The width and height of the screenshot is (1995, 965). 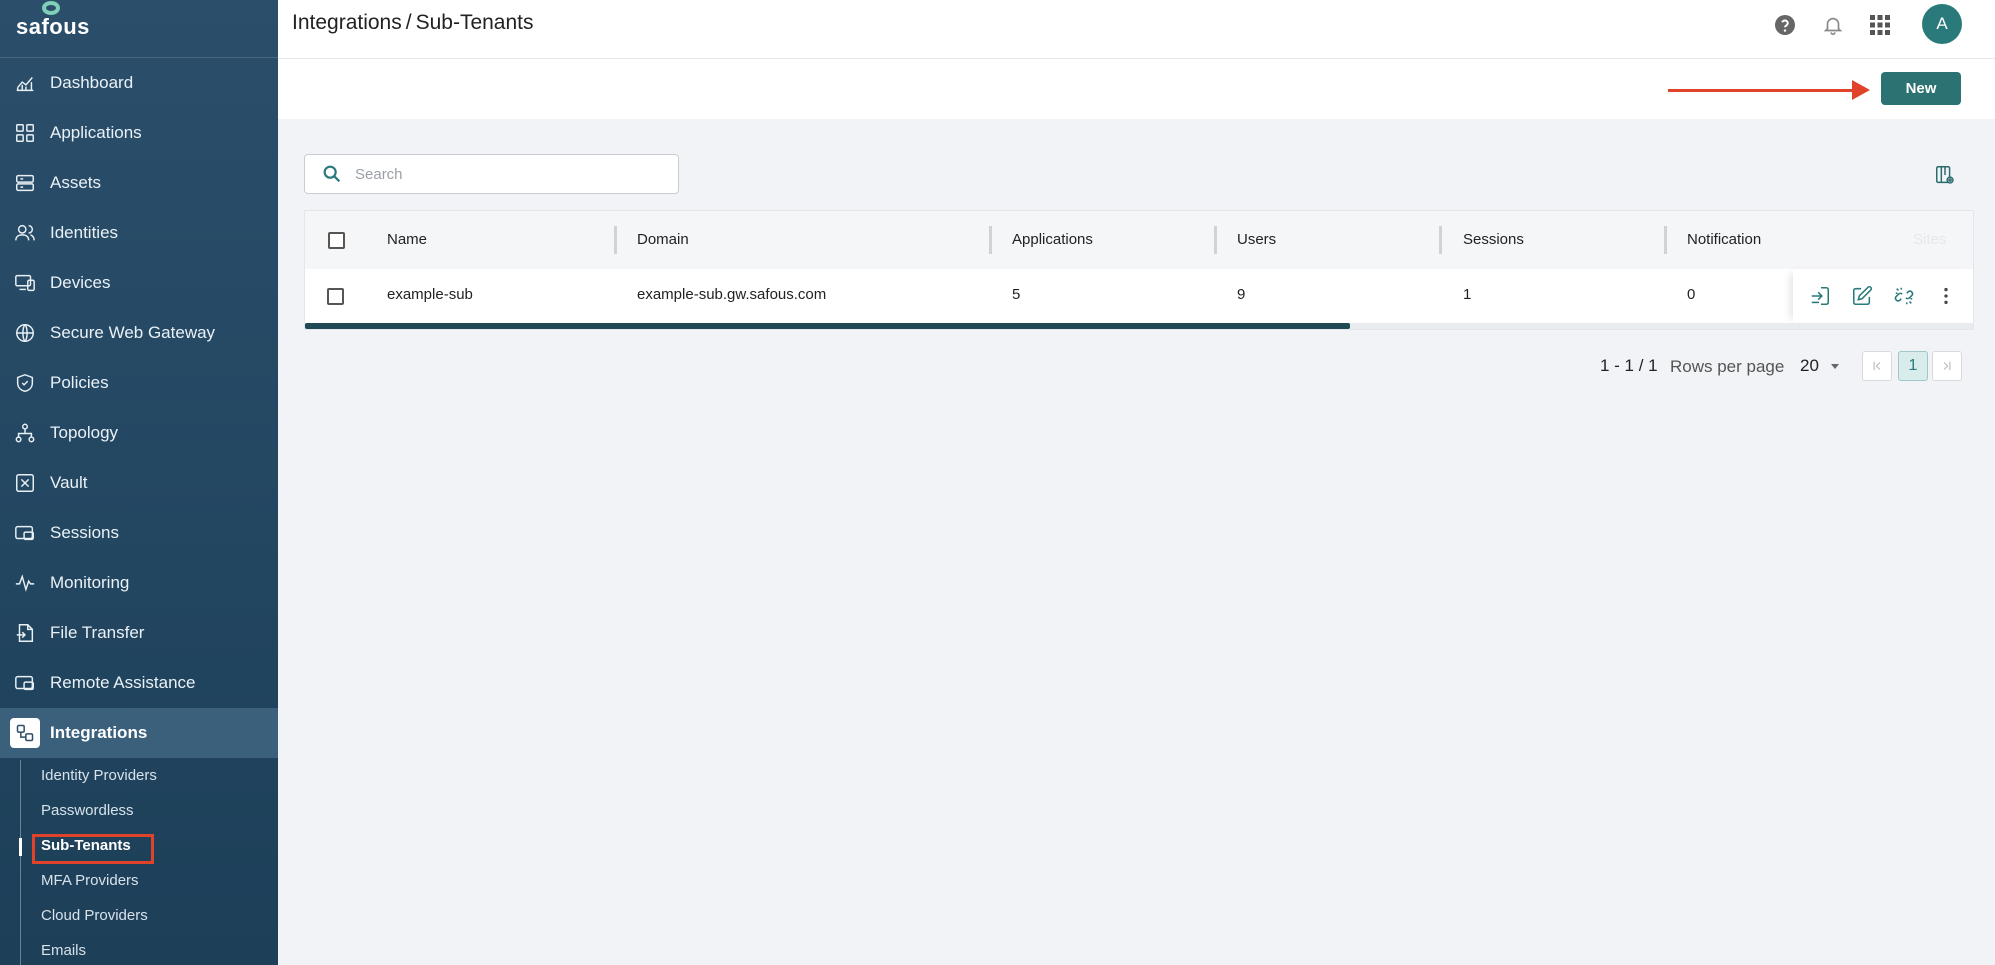 What do you see at coordinates (1883, 296) in the screenshot?
I see `row-actions` at bounding box center [1883, 296].